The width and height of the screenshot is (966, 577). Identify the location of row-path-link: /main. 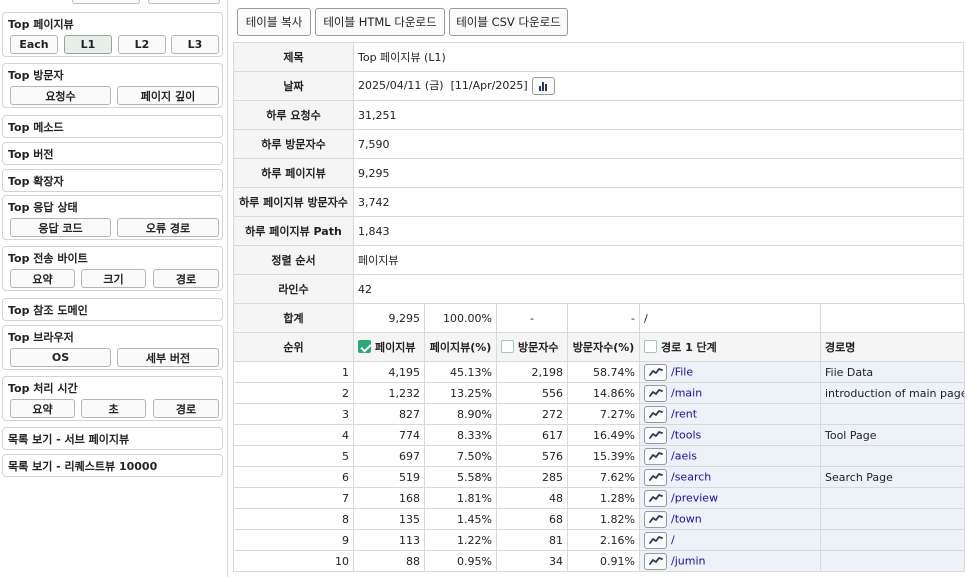
(686, 392).